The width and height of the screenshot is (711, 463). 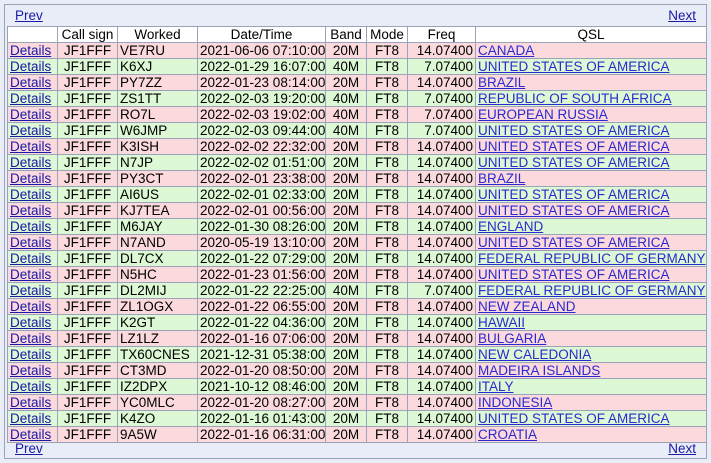 I want to click on date-time-cell: 2022-01-22 06:55:00, so click(x=261, y=306).